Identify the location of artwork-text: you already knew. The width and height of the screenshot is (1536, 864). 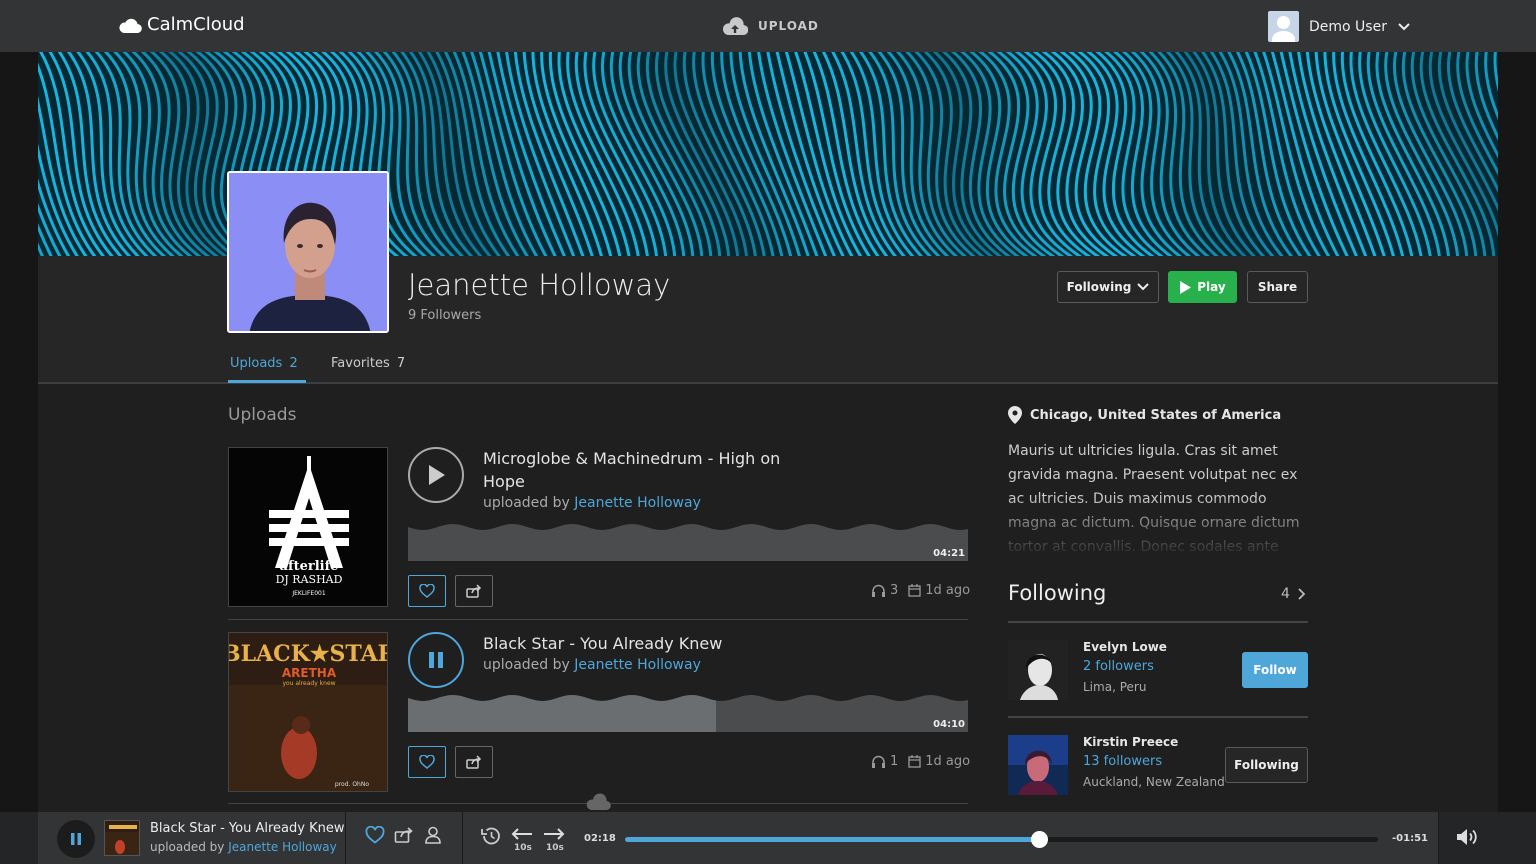
(308, 683).